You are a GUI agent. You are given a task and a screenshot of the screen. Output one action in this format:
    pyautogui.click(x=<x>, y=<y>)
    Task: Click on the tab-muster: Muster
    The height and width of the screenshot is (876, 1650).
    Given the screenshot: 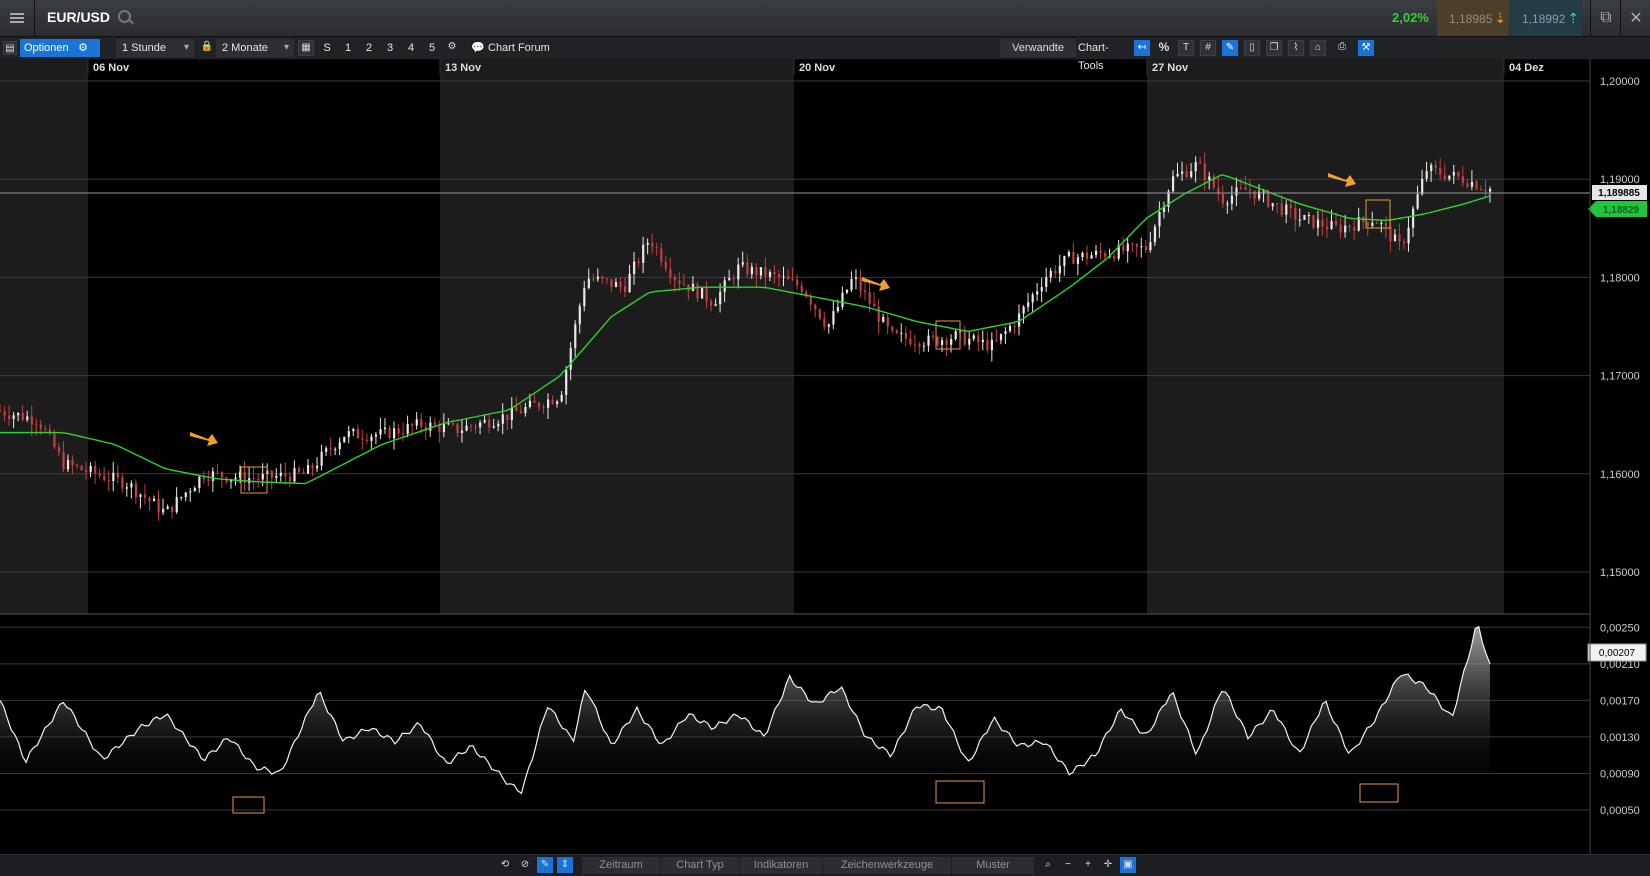 What is the action you would take?
    pyautogui.click(x=993, y=865)
    